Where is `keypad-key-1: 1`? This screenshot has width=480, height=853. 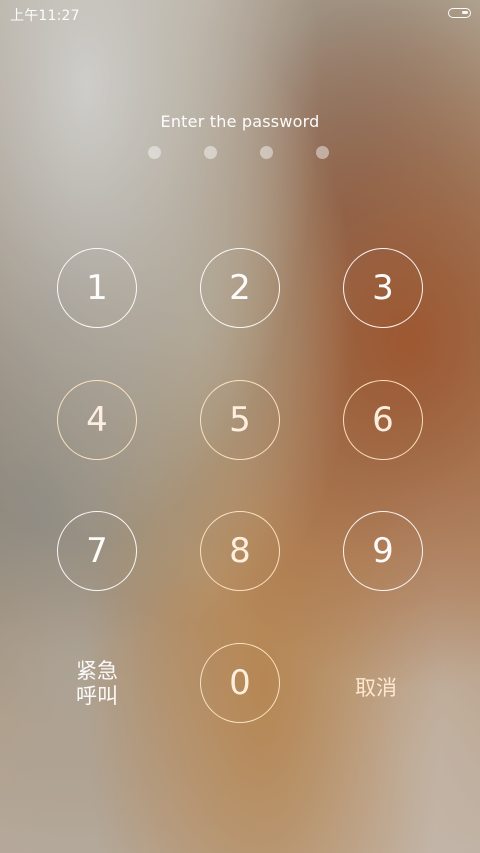
keypad-key-1: 1 is located at coordinates (97, 288).